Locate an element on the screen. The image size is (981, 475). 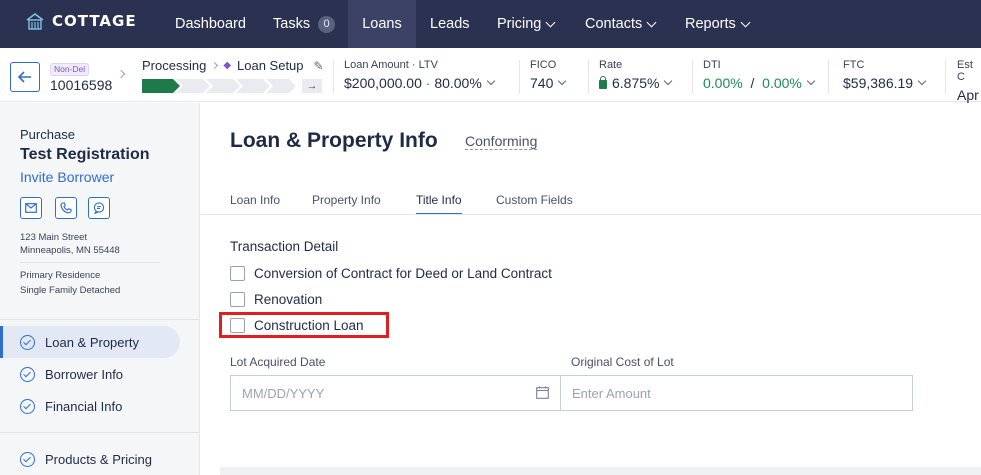
highlight-box is located at coordinates (304, 325).